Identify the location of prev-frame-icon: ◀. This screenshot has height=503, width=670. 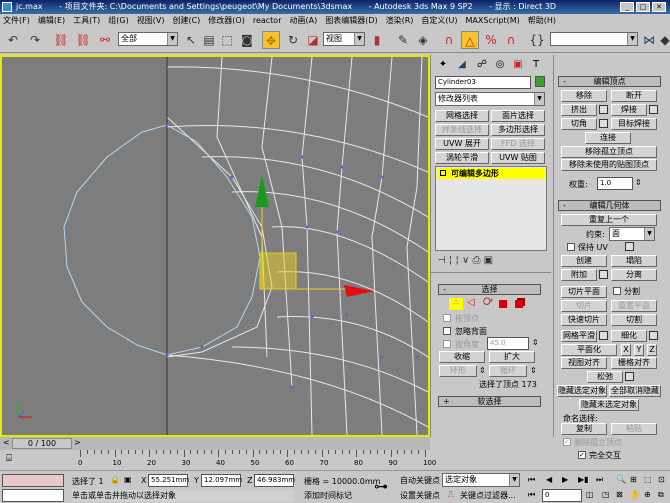
(549, 479).